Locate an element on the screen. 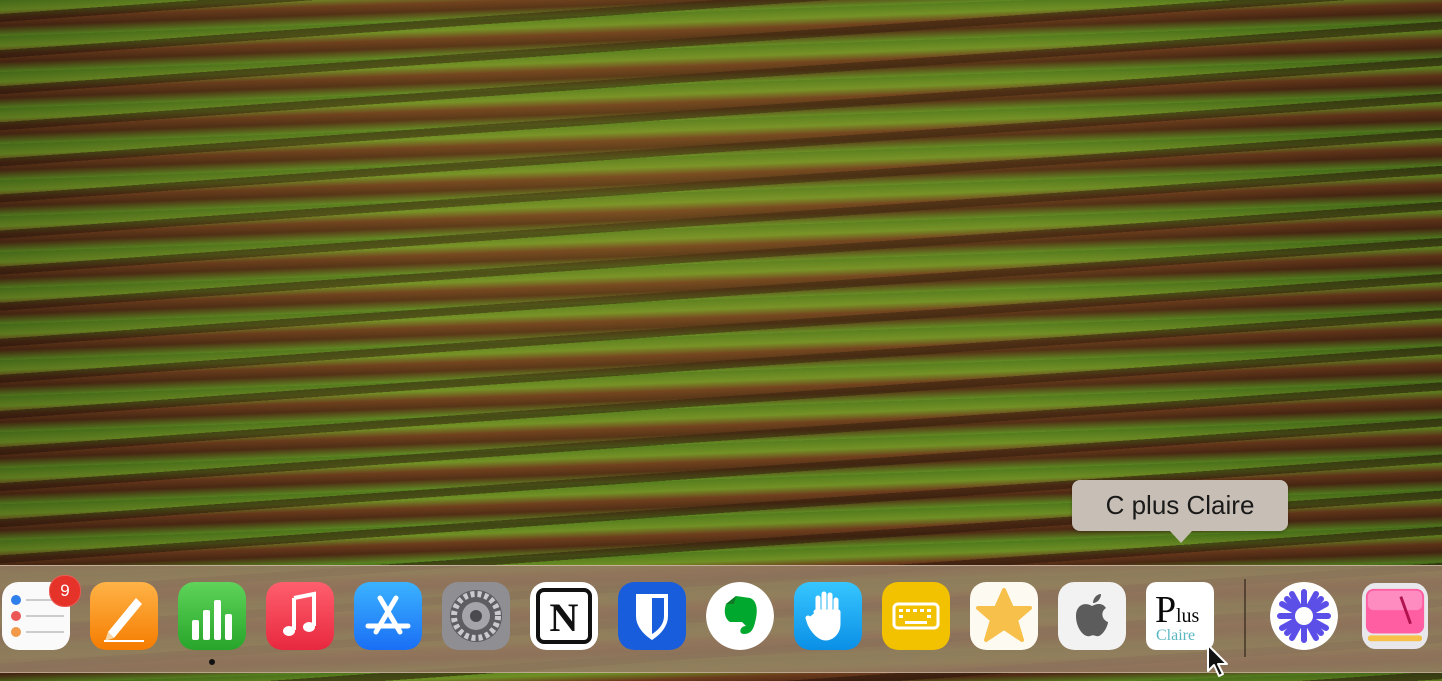 The width and height of the screenshot is (1442, 681). keyboard-icon is located at coordinates (916, 616).